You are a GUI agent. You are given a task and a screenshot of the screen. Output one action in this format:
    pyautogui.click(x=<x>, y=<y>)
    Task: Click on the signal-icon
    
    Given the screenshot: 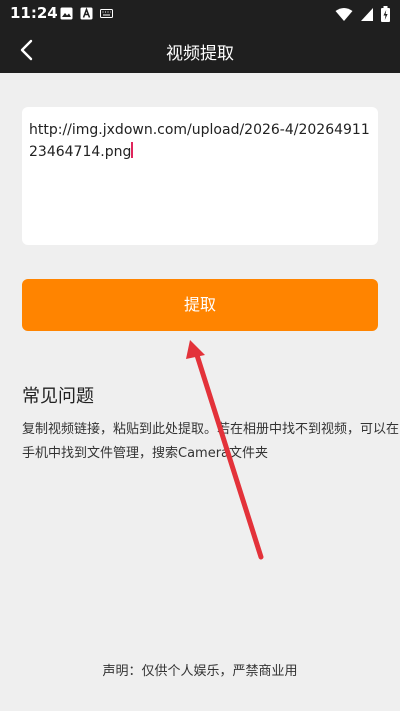 What is the action you would take?
    pyautogui.click(x=367, y=14)
    